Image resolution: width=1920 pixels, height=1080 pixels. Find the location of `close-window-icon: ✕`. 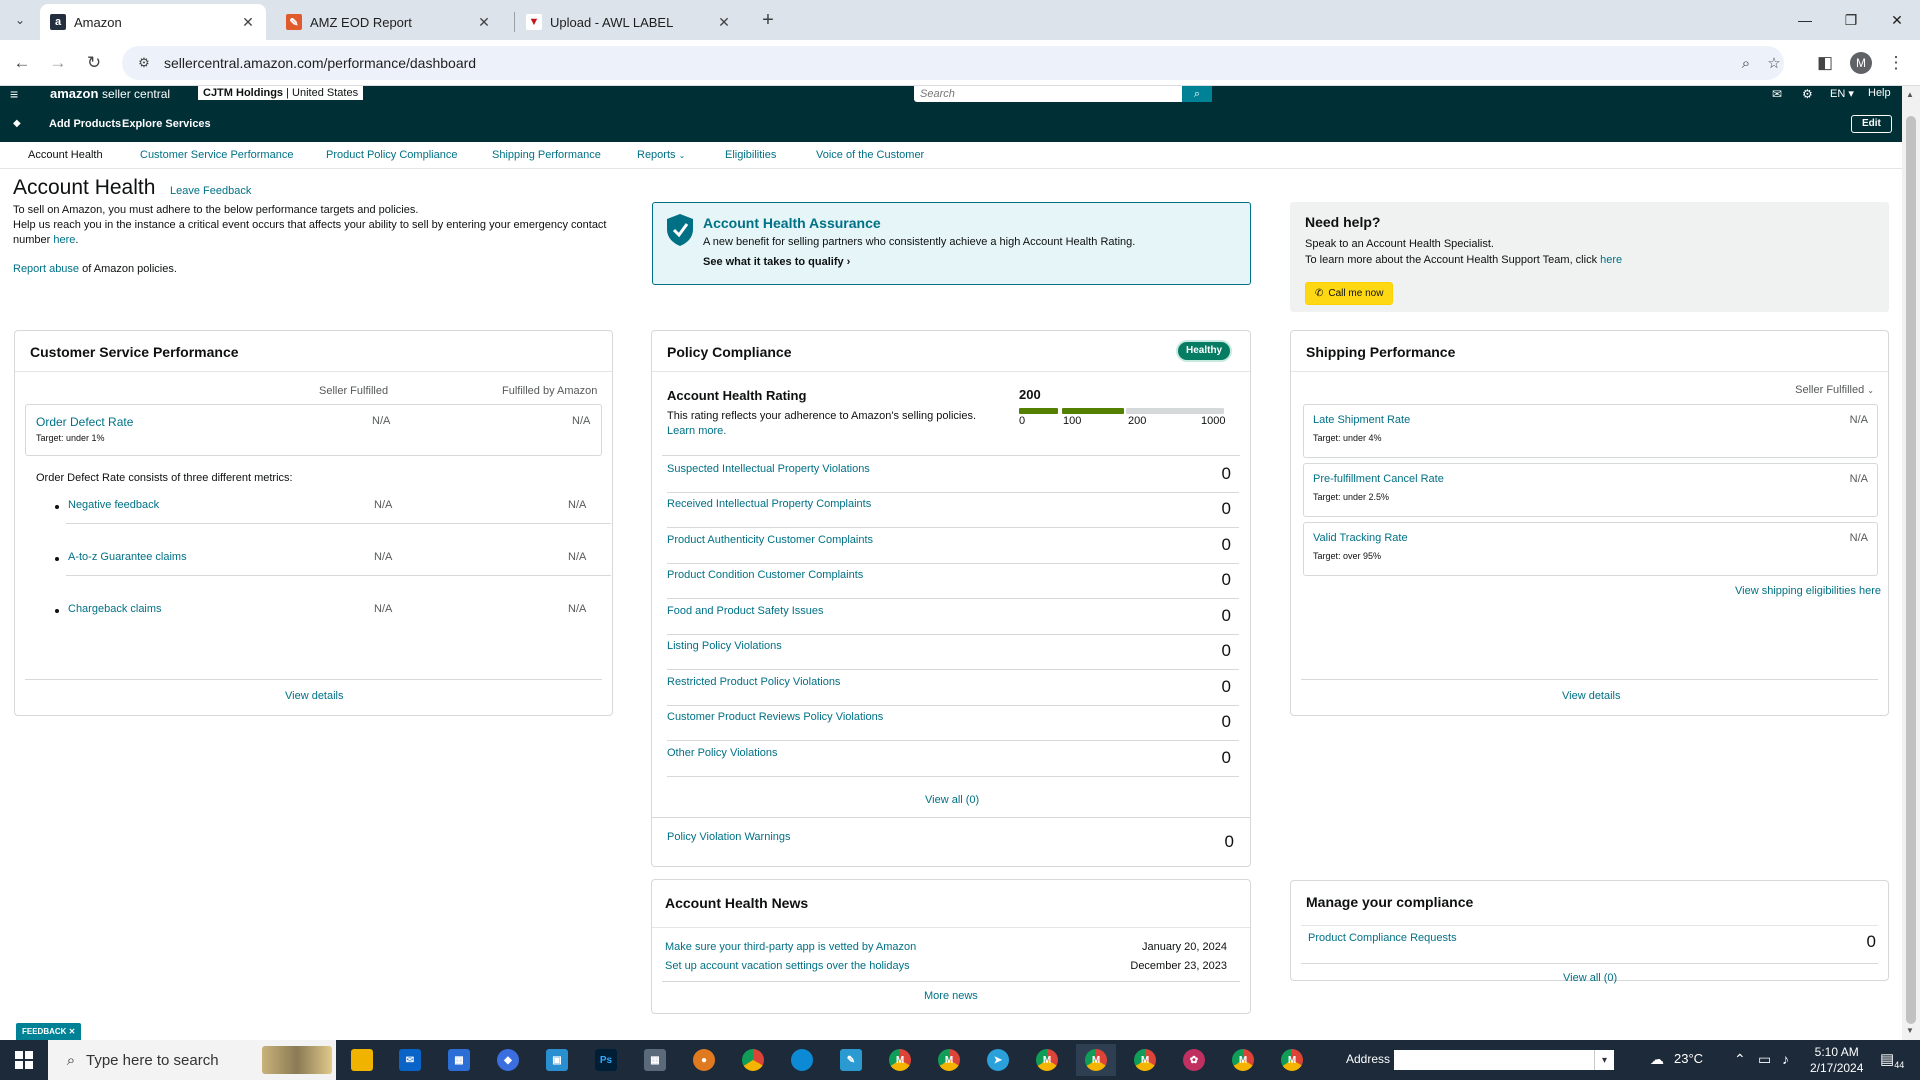

close-window-icon: ✕ is located at coordinates (1897, 20).